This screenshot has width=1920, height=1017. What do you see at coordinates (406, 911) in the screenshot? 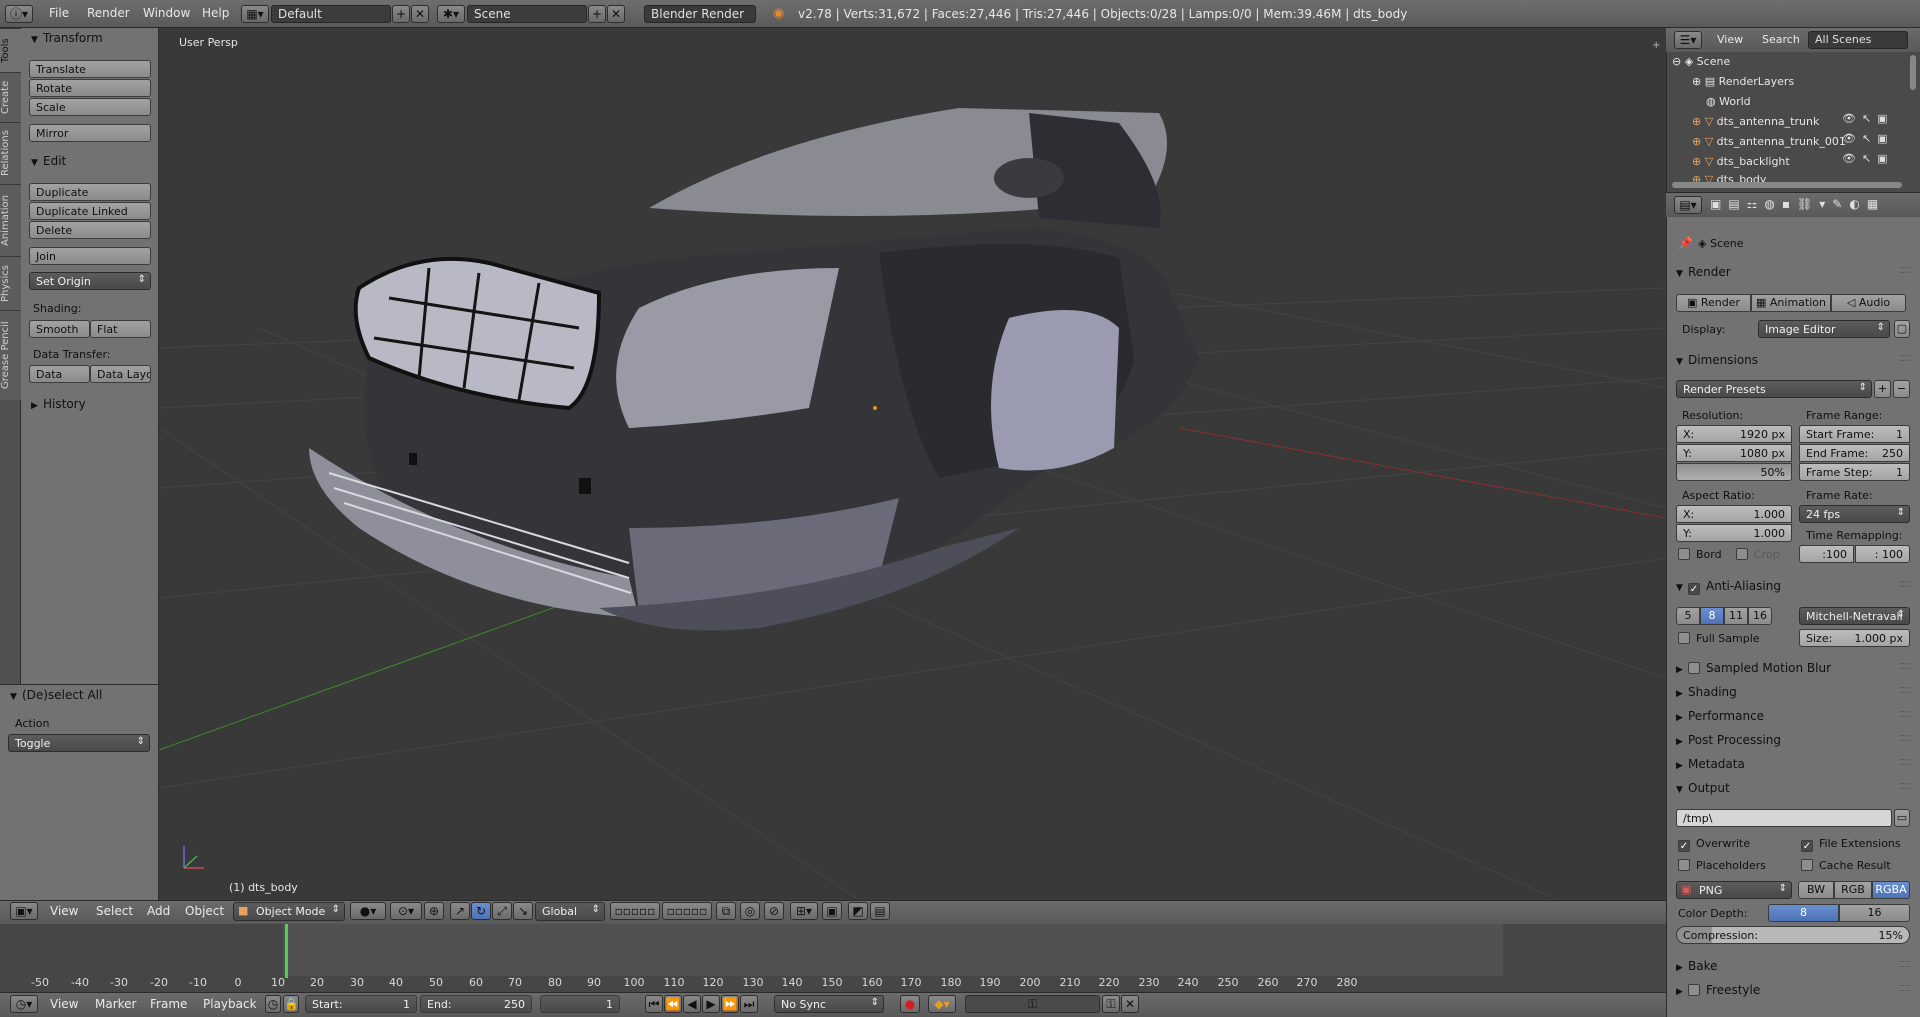
I see `pivot-icon: ⊙▾` at bounding box center [406, 911].